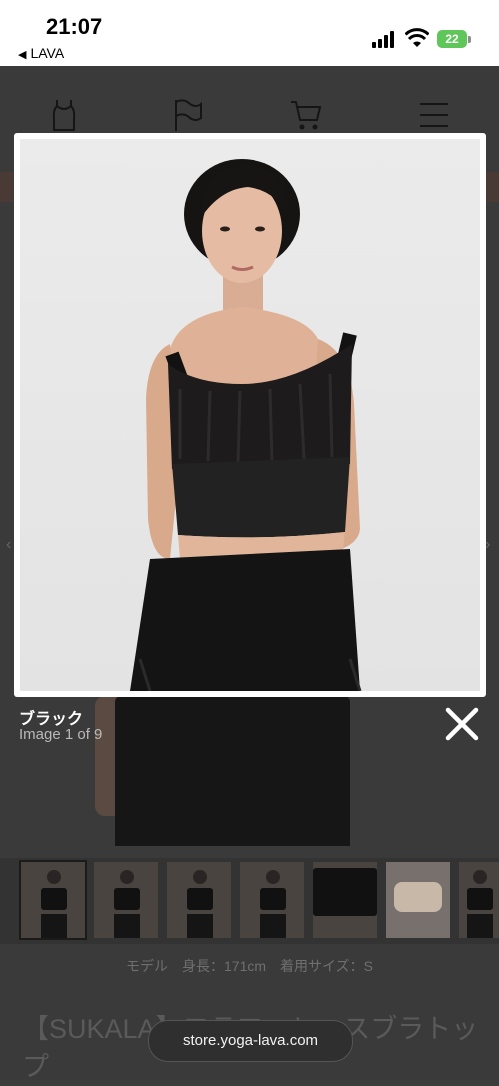 This screenshot has height=1086, width=499. What do you see at coordinates (188, 115) in the screenshot?
I see `flag-icon` at bounding box center [188, 115].